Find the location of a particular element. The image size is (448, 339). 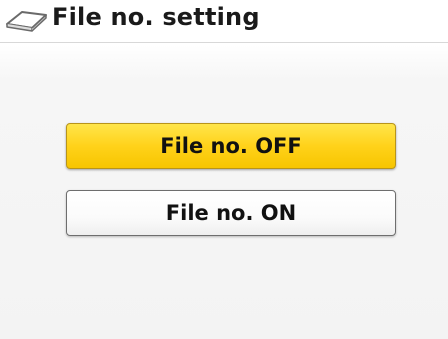

page-title: File no. setting is located at coordinates (156, 17).